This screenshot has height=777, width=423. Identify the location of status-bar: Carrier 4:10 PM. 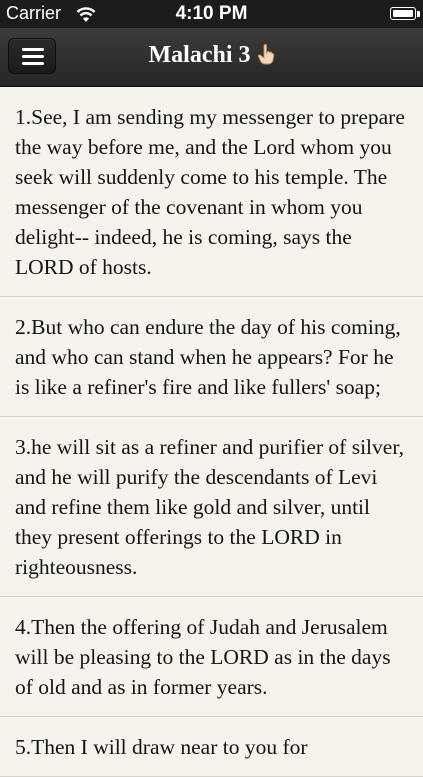
(211, 14).